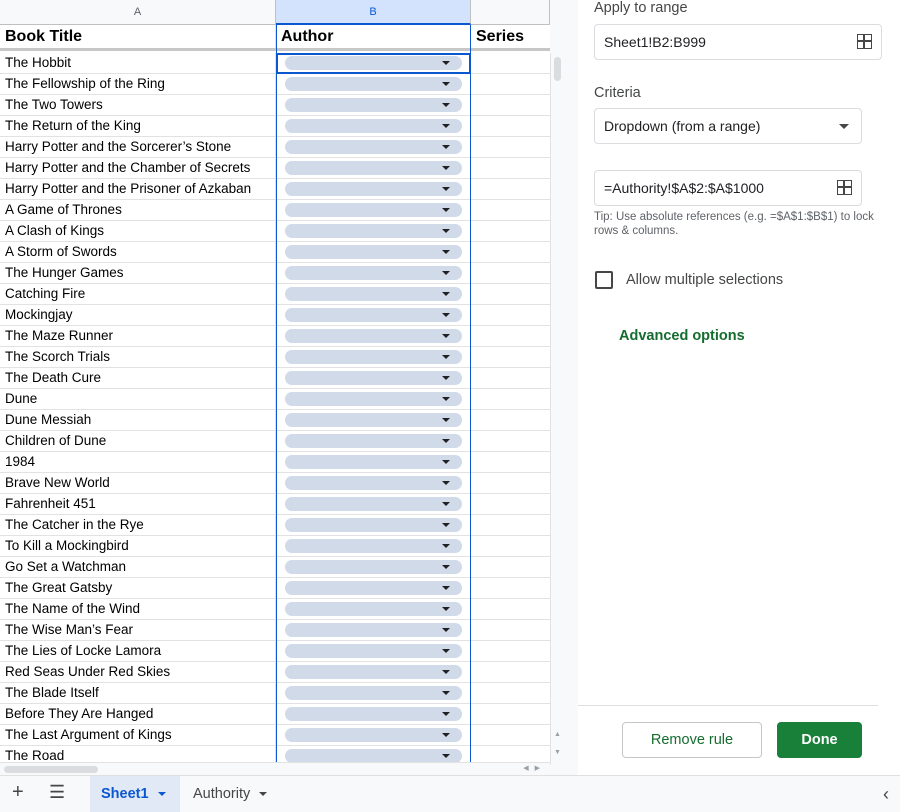 This screenshot has height=812, width=900. What do you see at coordinates (138, 630) in the screenshot?
I see `book-title-cell: The Wise Man’s Fear` at bounding box center [138, 630].